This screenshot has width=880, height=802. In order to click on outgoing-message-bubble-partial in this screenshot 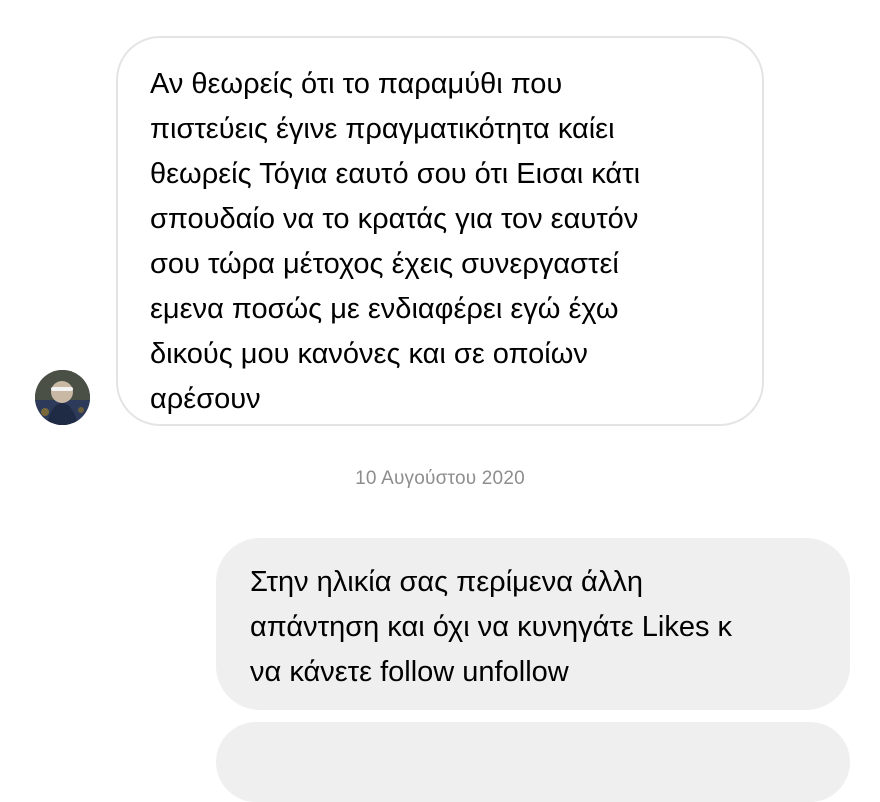, I will do `click(533, 762)`.